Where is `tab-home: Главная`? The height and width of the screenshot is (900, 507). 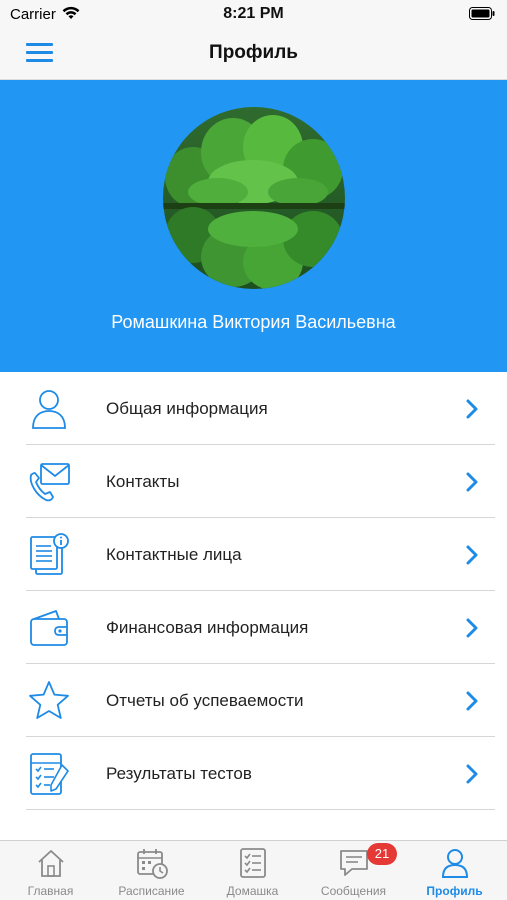
tab-home: Главная is located at coordinates (50, 870).